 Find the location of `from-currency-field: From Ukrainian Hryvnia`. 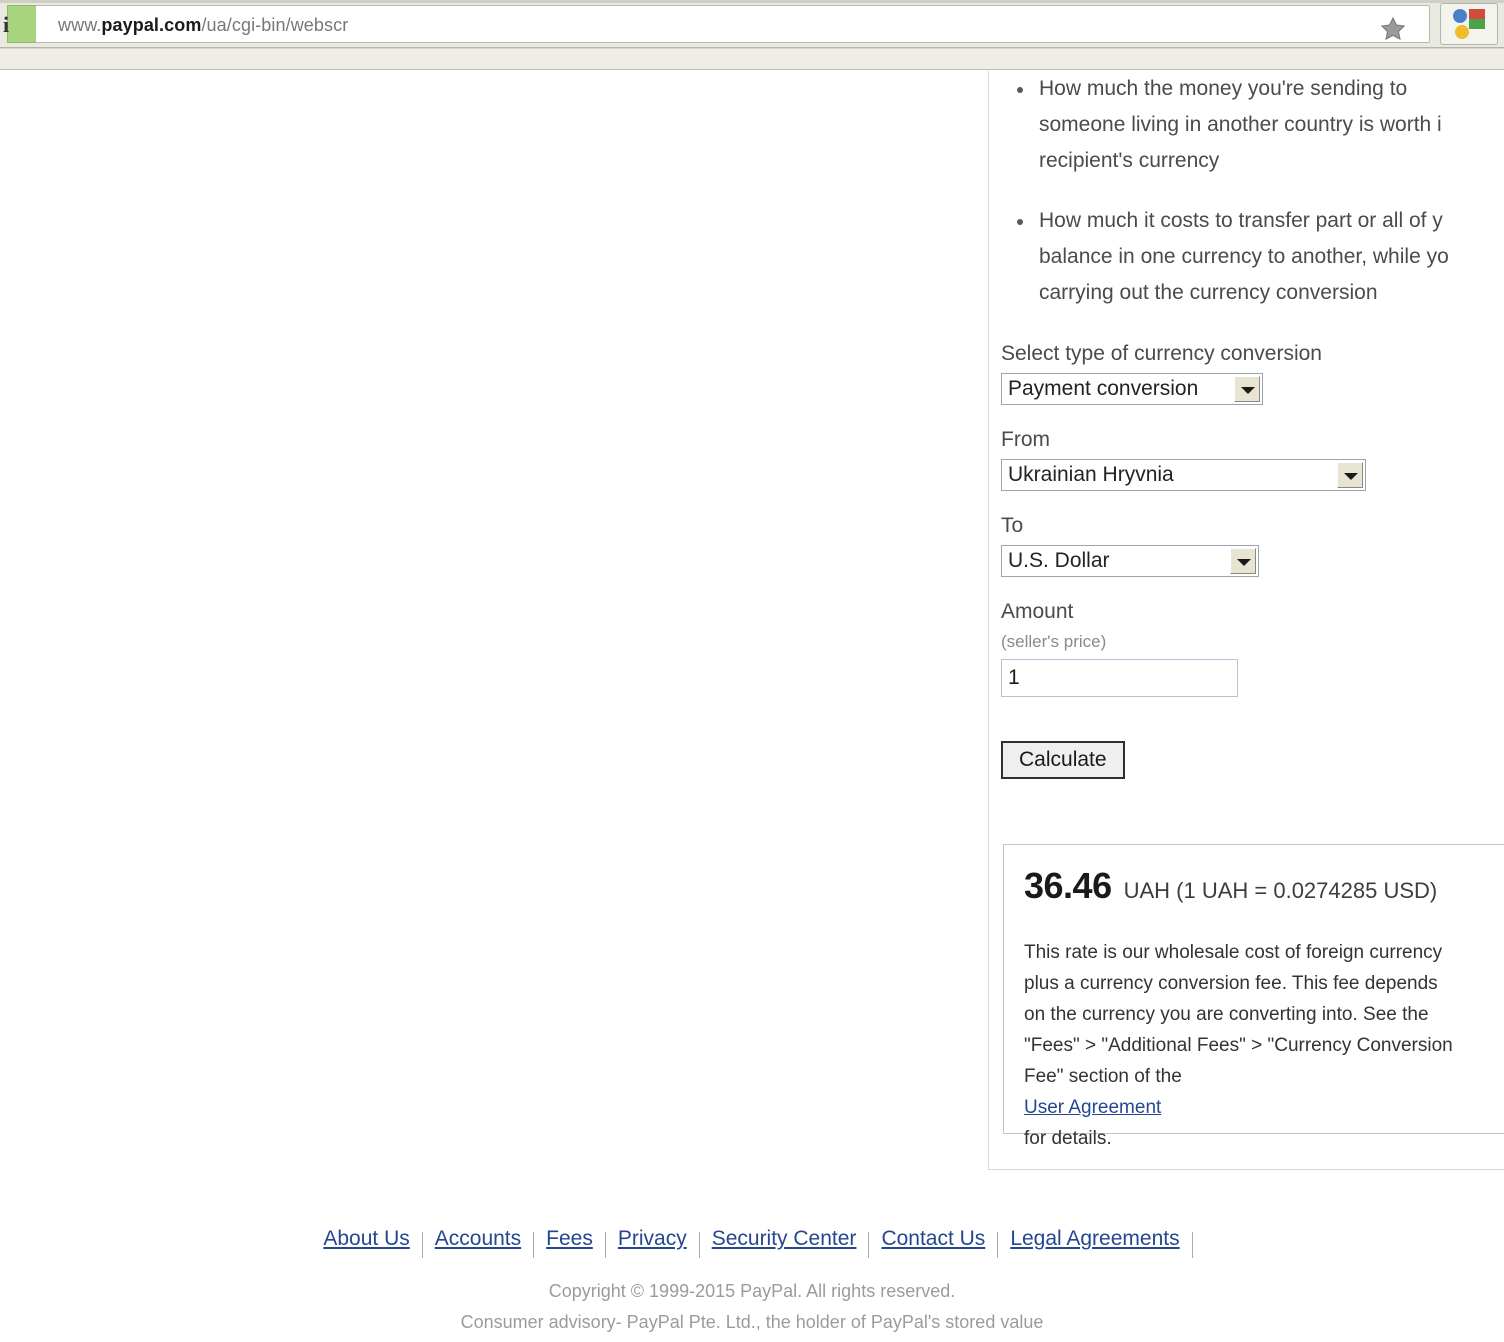

from-currency-field: From Ukrainian Hryvnia is located at coordinates (1252, 459).